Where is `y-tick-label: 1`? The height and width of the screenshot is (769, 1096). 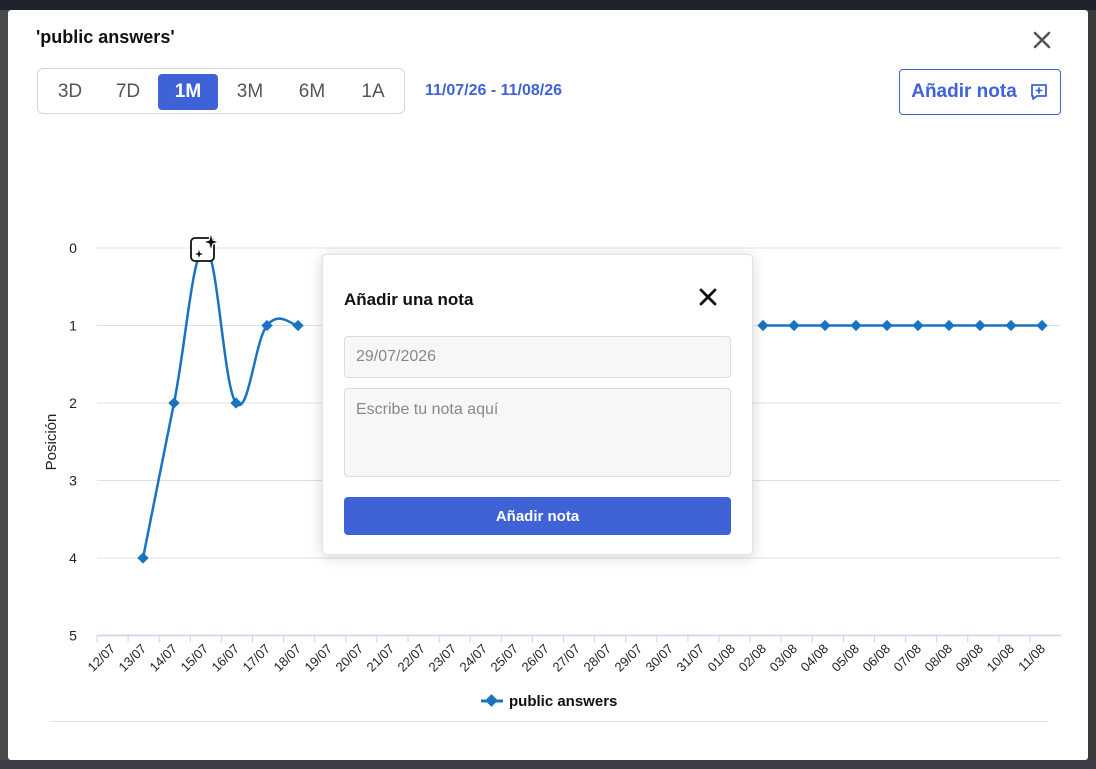
y-tick-label: 1 is located at coordinates (73, 326).